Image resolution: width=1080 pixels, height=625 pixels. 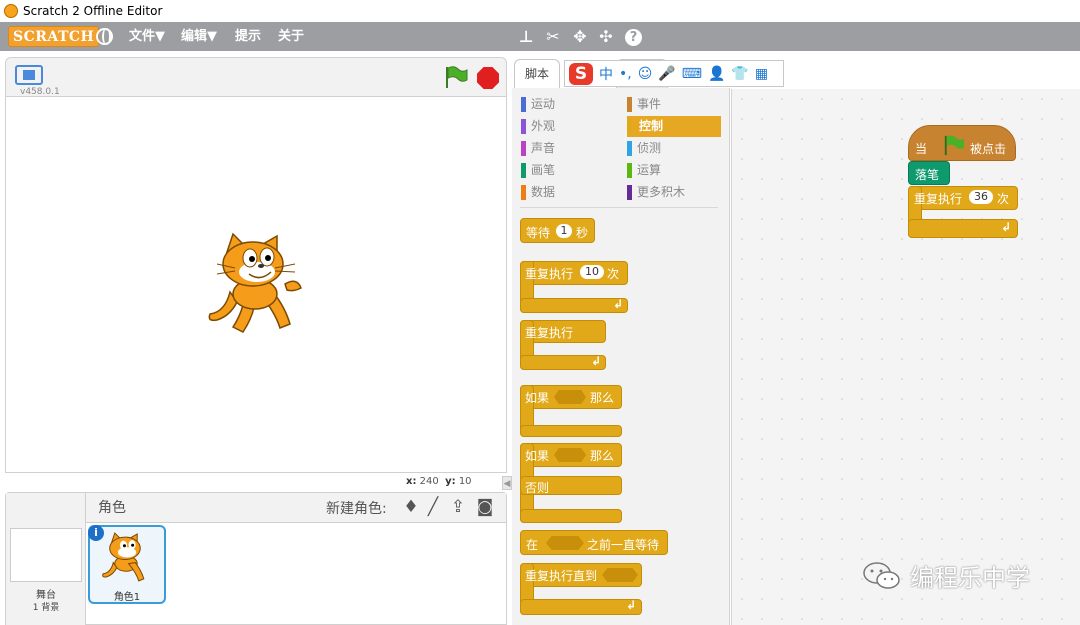 What do you see at coordinates (46, 608) in the screenshot?
I see `stage-backdrop-count: 1 背景` at bounding box center [46, 608].